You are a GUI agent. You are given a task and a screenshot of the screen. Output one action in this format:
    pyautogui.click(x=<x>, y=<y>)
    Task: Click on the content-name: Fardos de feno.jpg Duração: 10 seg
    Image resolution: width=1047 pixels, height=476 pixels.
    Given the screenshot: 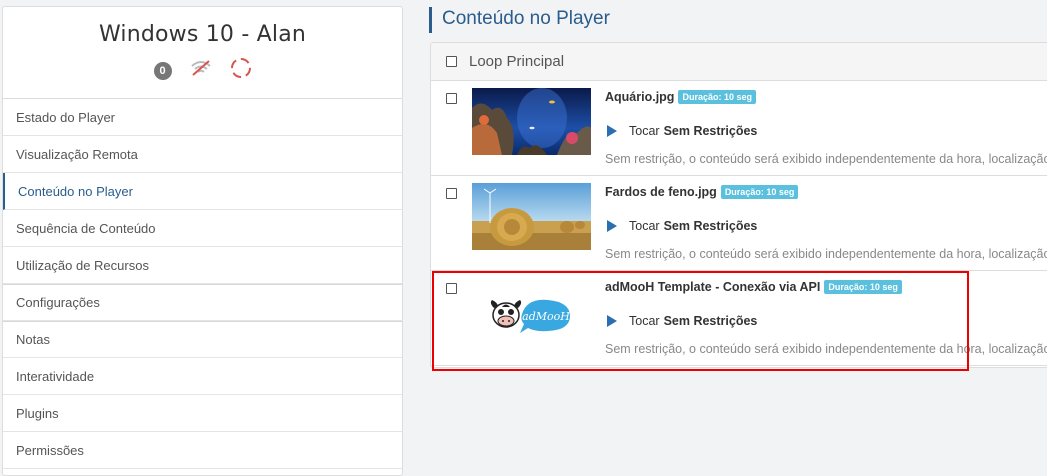 What is the action you would take?
    pyautogui.click(x=702, y=192)
    